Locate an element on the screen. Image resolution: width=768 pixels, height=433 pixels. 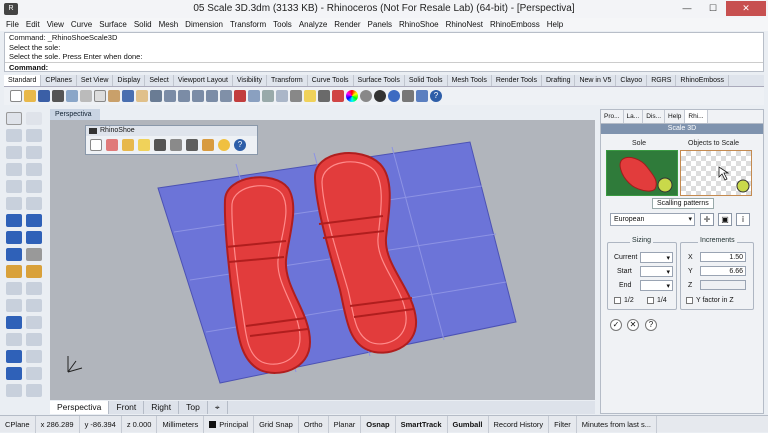
tab-cplanes: CPlanes is located at coordinates (59, 80).